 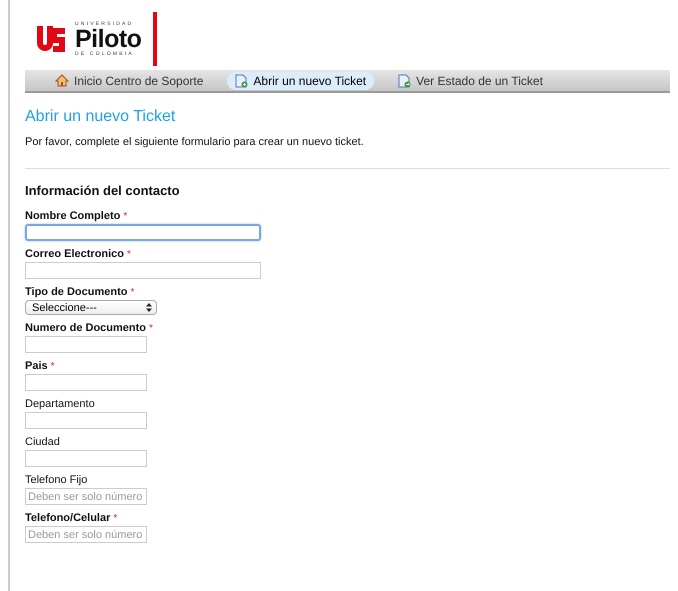 I want to click on select-field: Seleccione---, so click(x=91, y=307).